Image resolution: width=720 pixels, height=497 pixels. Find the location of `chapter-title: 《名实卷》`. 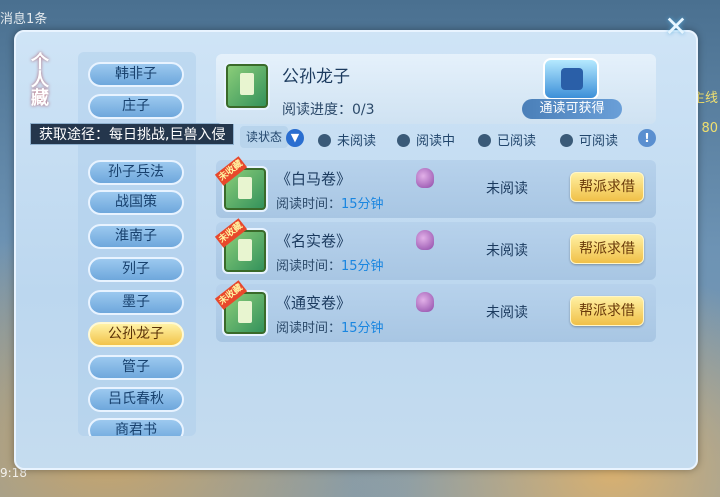

chapter-title: 《名实卷》 is located at coordinates (314, 241).